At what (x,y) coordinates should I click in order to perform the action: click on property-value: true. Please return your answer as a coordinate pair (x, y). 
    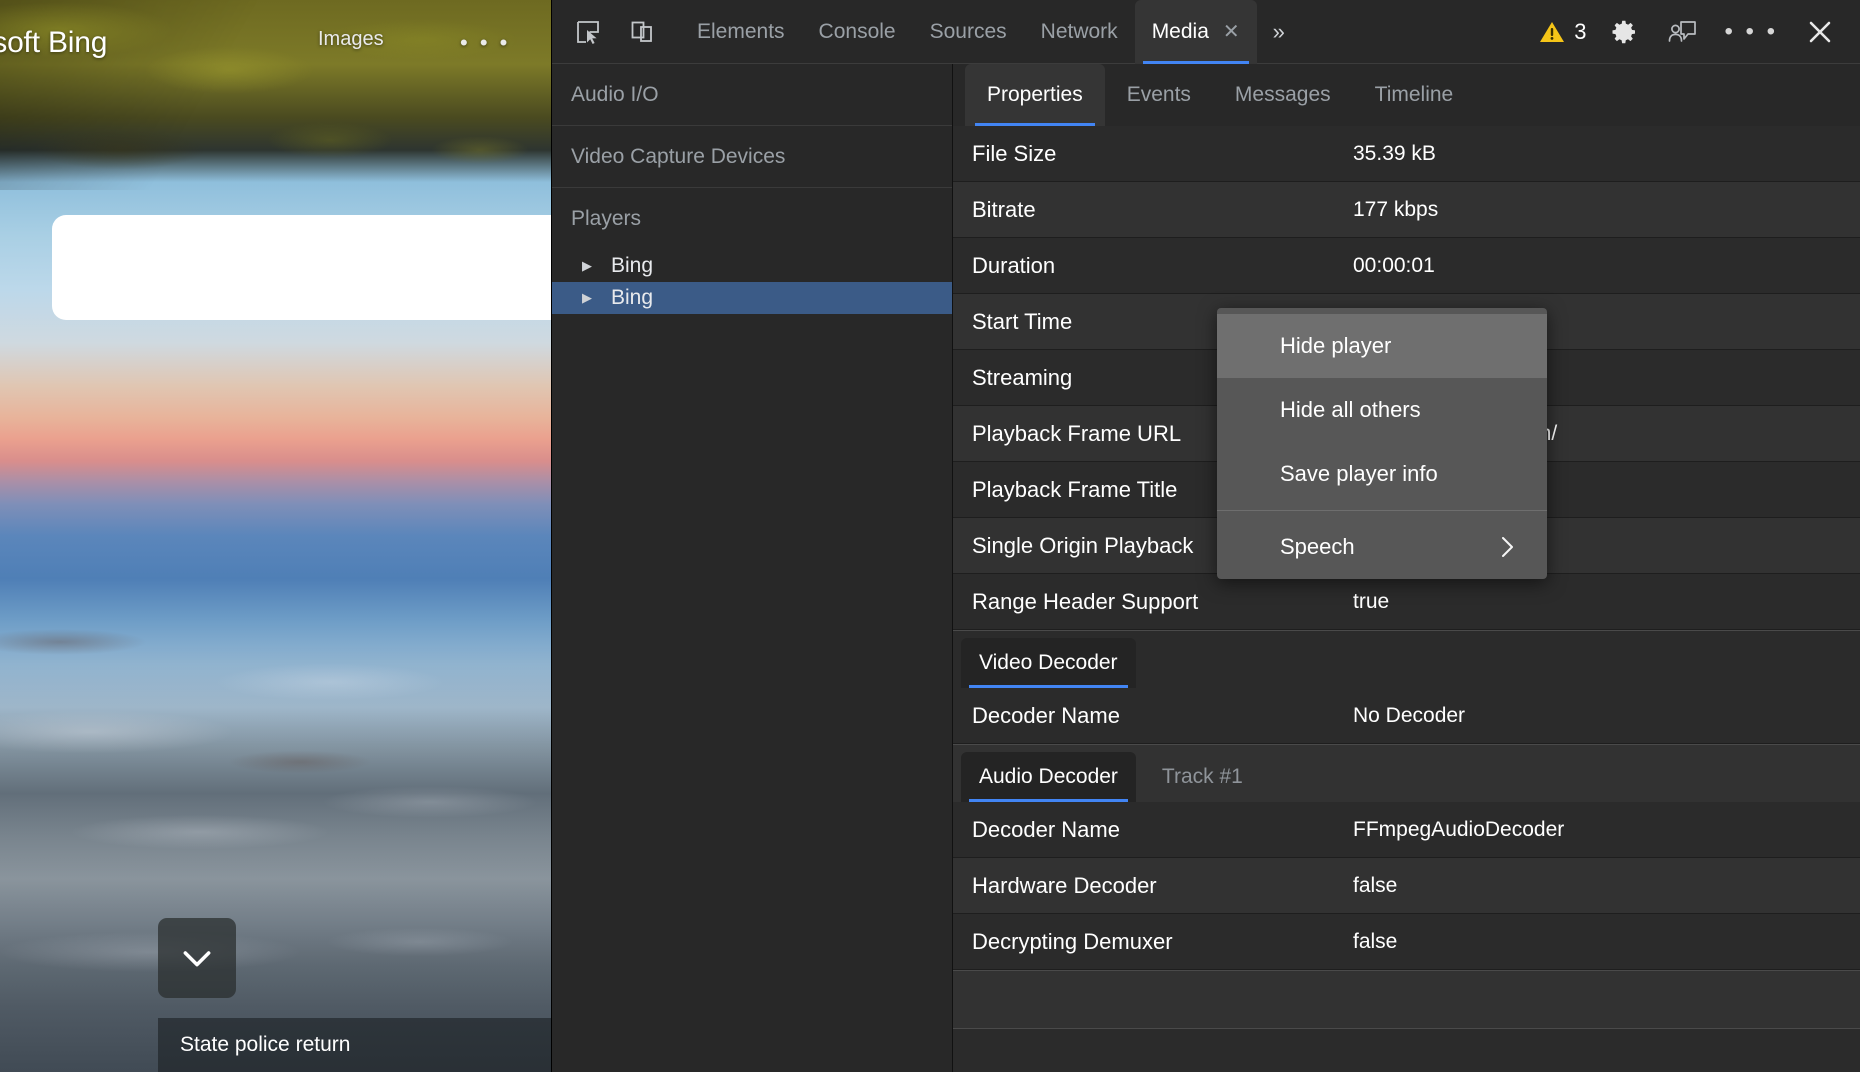
    Looking at the image, I should click on (1371, 601).